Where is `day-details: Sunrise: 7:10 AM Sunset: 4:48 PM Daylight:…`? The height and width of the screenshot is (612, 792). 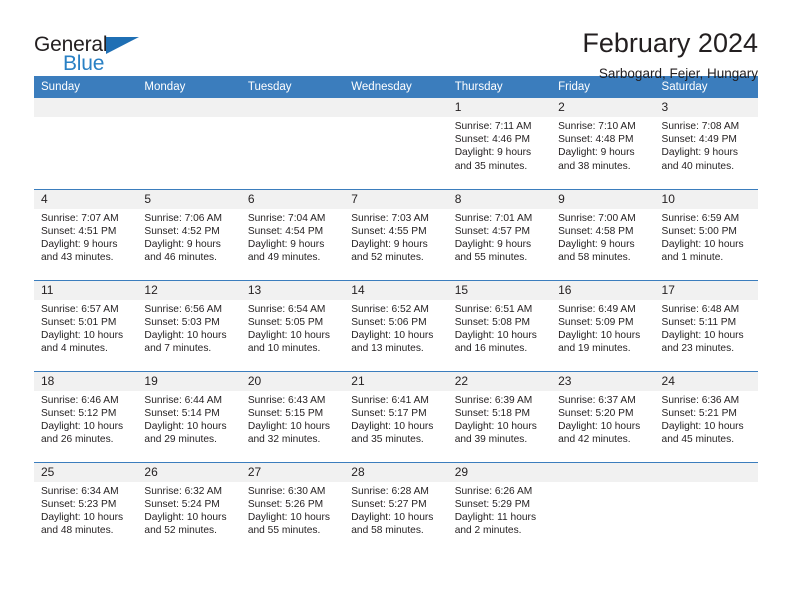
day-details: Sunrise: 7:10 AM Sunset: 4:48 PM Daylight:… is located at coordinates (602, 145).